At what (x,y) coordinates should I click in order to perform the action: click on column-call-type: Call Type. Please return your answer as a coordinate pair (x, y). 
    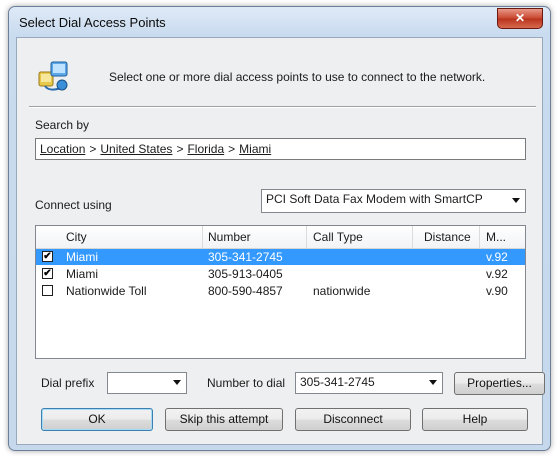
    Looking at the image, I should click on (338, 237).